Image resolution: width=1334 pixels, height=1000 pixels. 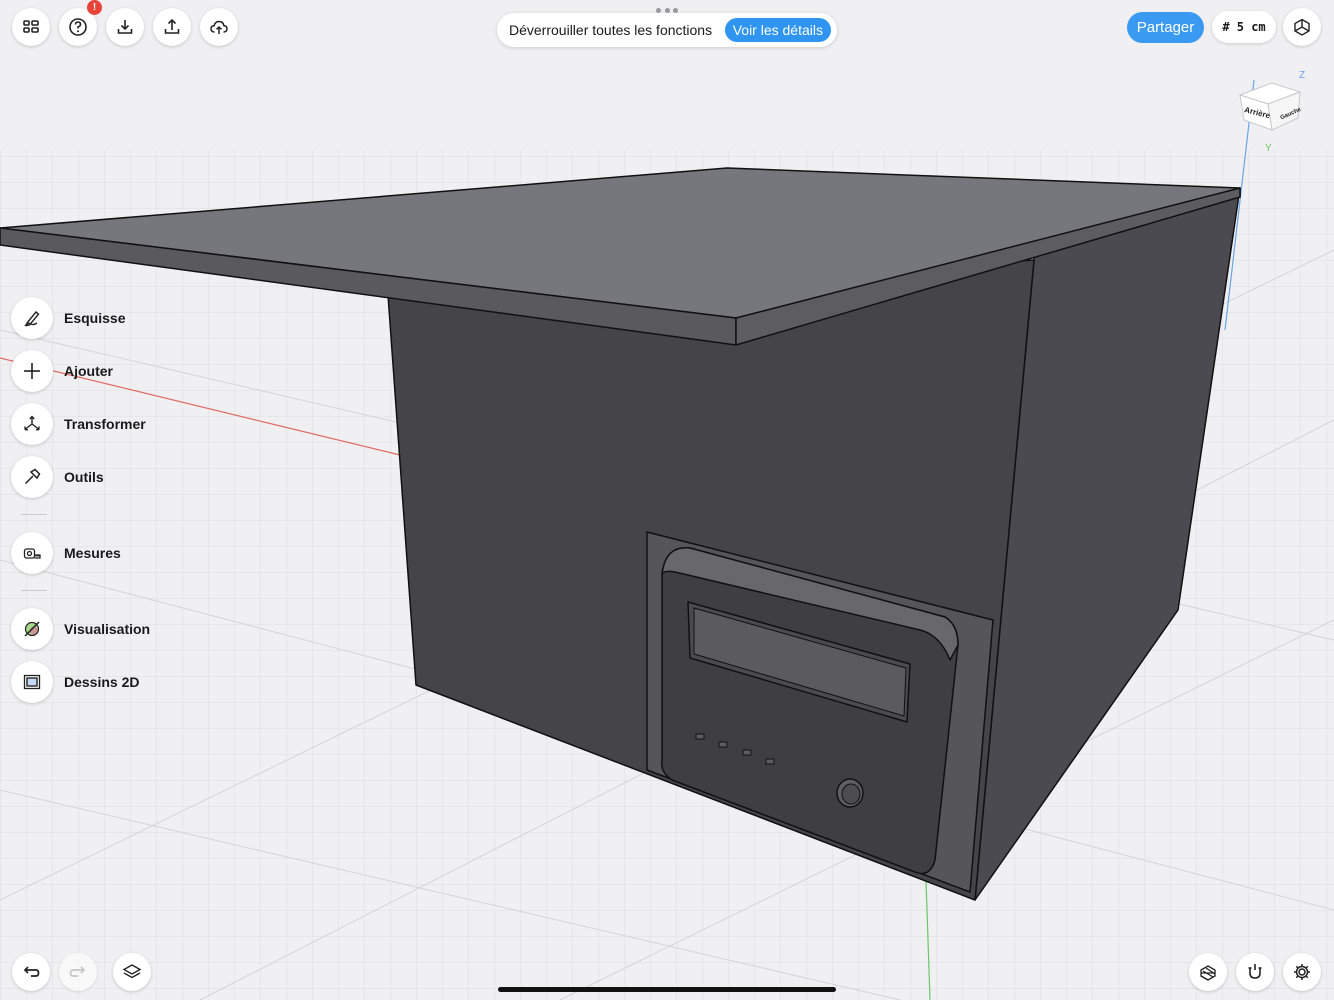 What do you see at coordinates (62, 371) in the screenshot?
I see `sidebar-item-add: Ajouter` at bounding box center [62, 371].